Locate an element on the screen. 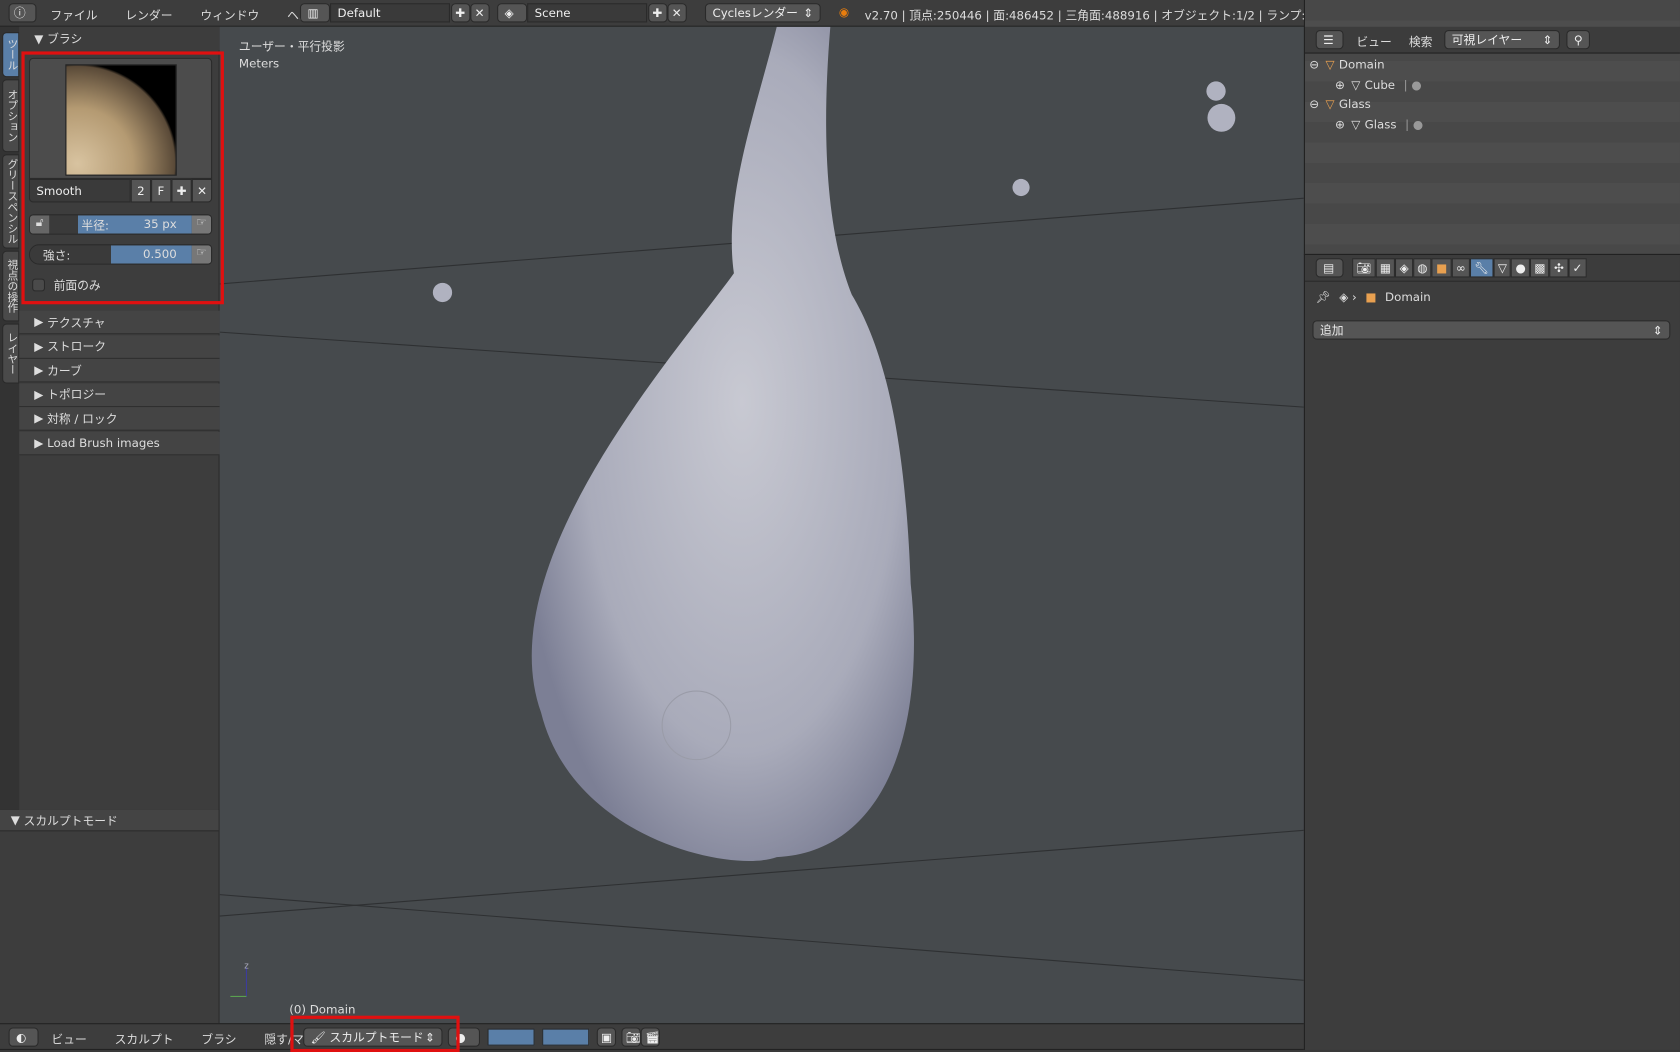 The width and height of the screenshot is (1680, 1052). material-tab-icon: ● is located at coordinates (1521, 268).